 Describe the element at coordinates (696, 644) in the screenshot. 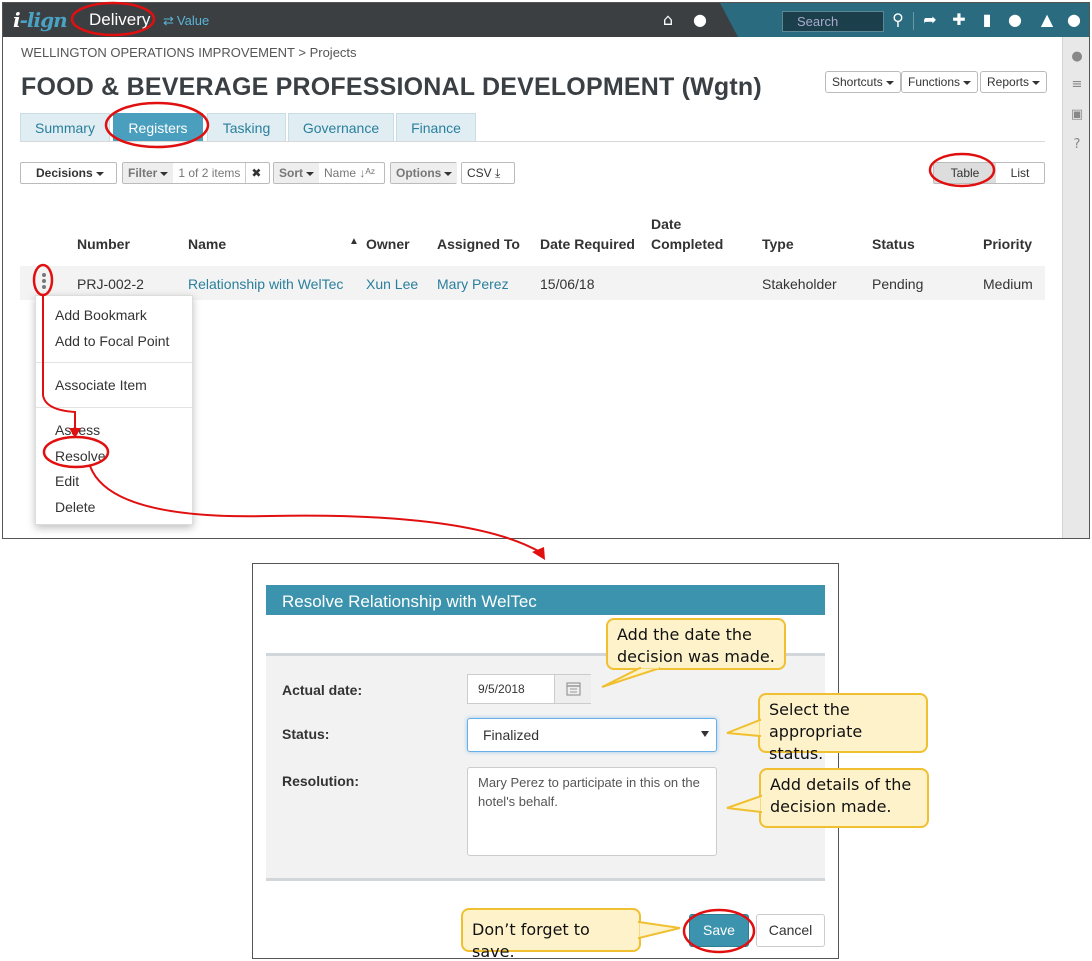

I see `callout-date: Add the date the decision was made.` at that location.